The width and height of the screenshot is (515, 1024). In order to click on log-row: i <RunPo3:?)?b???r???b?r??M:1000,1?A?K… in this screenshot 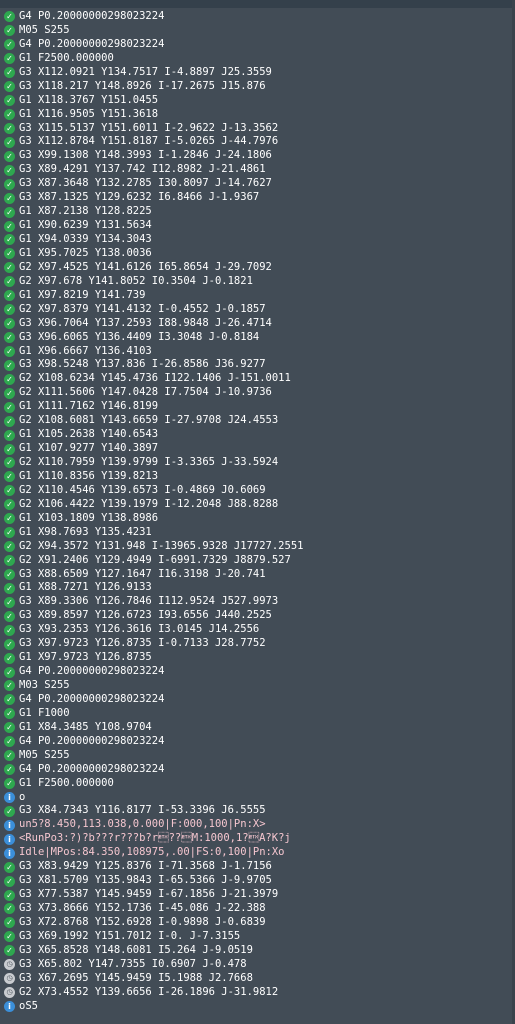, I will do `click(255, 839)`.